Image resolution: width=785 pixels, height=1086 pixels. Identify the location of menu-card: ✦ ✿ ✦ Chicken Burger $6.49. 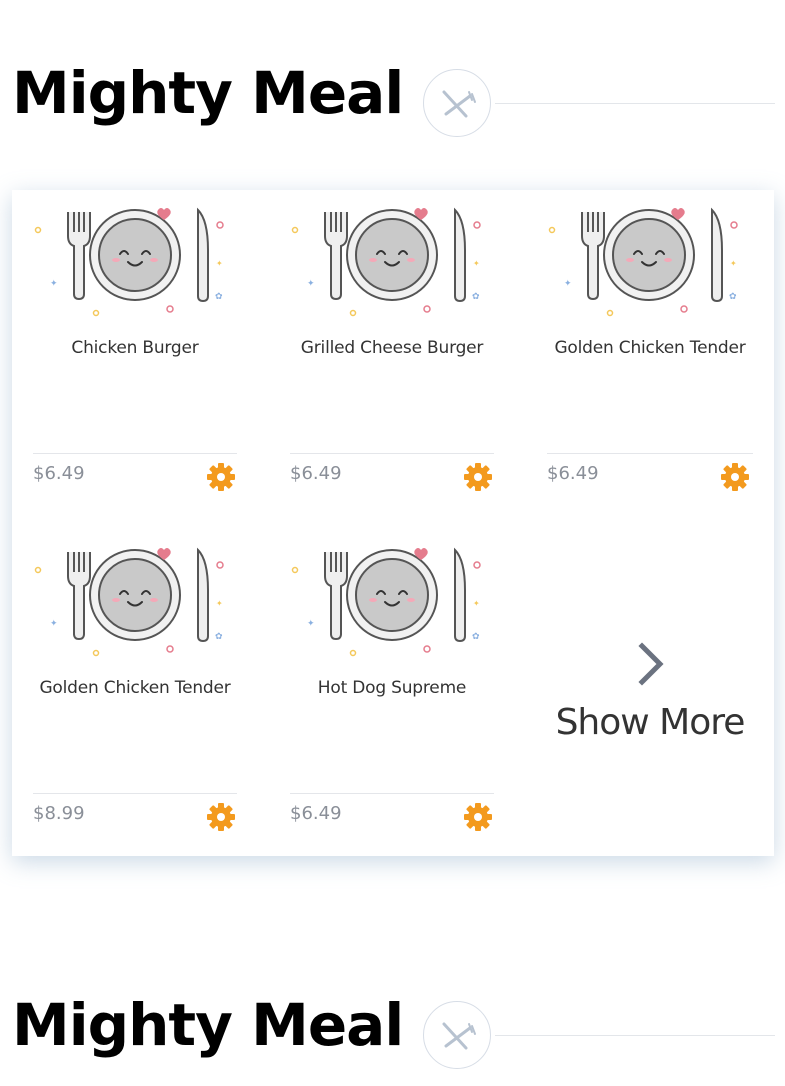
(135, 352).